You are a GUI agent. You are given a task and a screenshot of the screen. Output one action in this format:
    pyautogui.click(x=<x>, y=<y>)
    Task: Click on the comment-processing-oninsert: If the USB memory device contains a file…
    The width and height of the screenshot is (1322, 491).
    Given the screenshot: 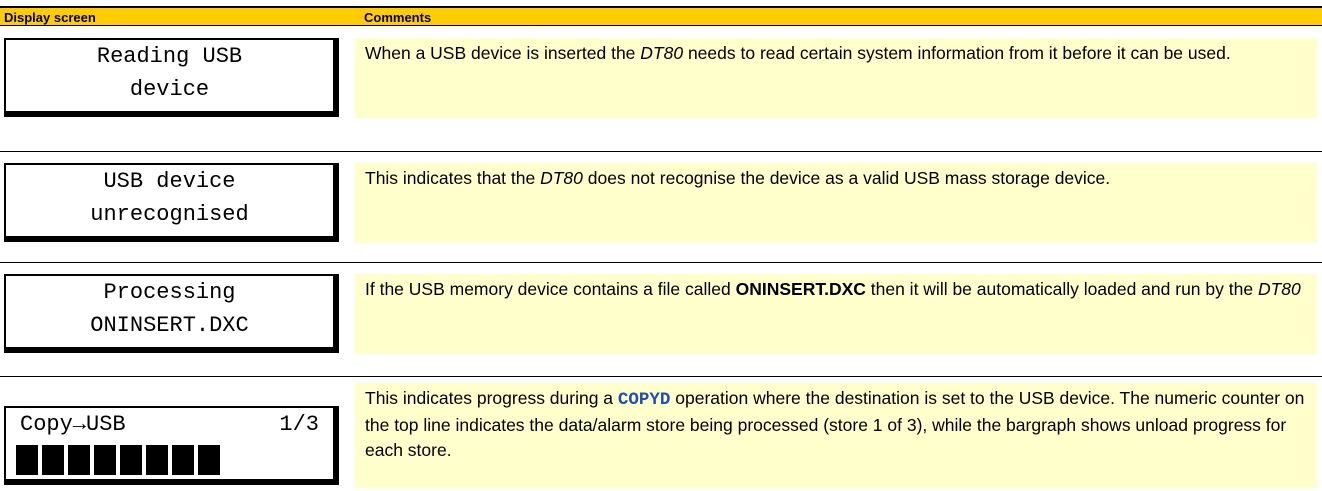 What is the action you would take?
    pyautogui.click(x=836, y=314)
    